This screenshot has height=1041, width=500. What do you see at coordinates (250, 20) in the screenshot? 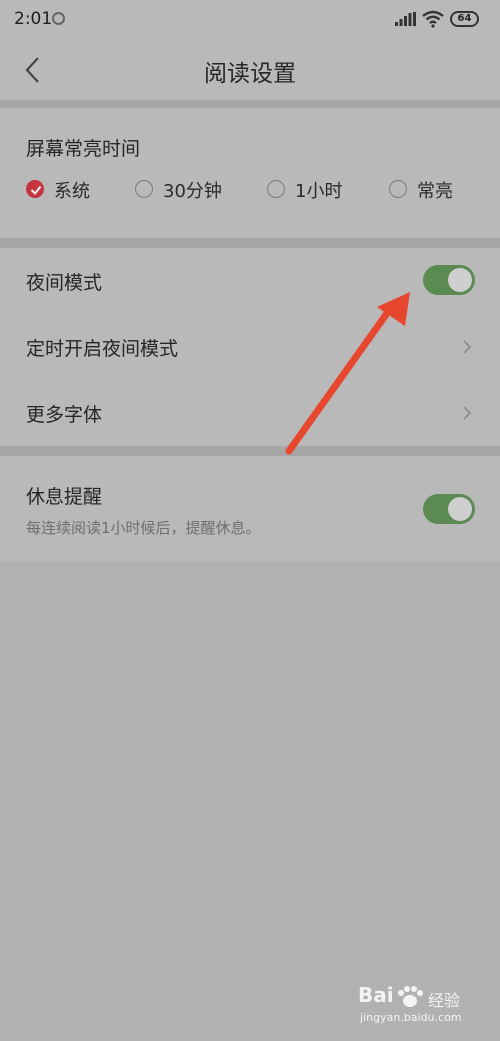
I see `status-bar: 2:01 64` at bounding box center [250, 20].